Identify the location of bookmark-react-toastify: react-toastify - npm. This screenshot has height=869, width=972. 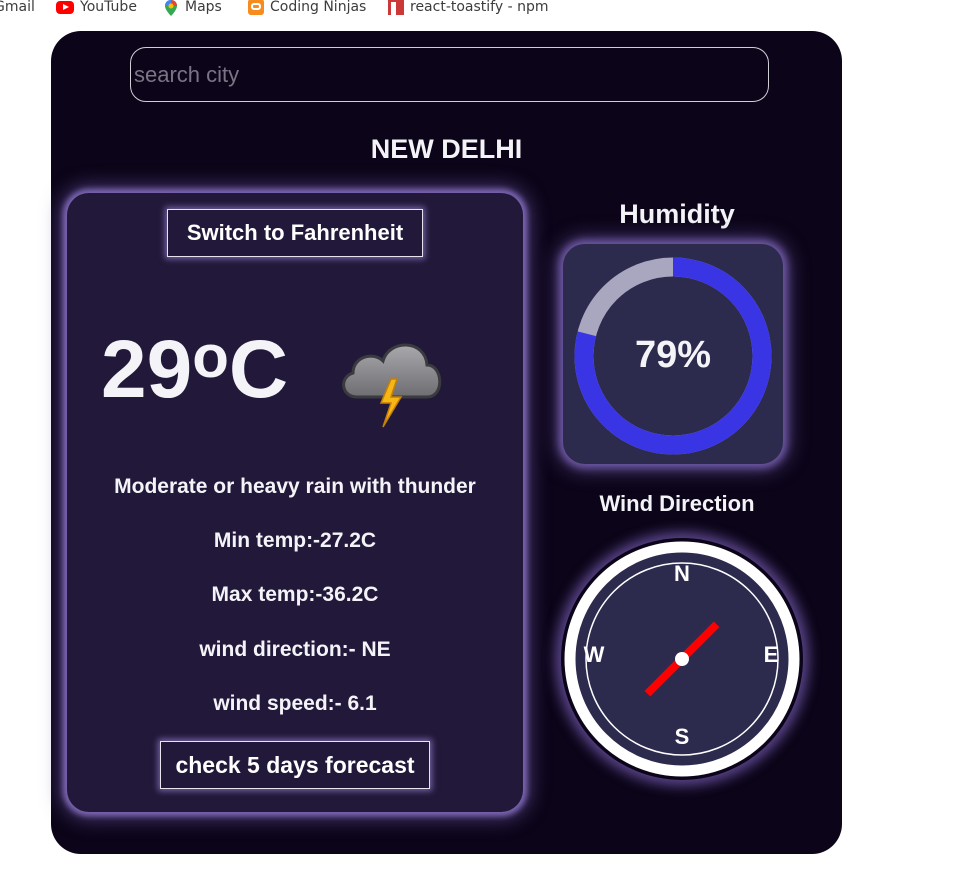
(468, 8).